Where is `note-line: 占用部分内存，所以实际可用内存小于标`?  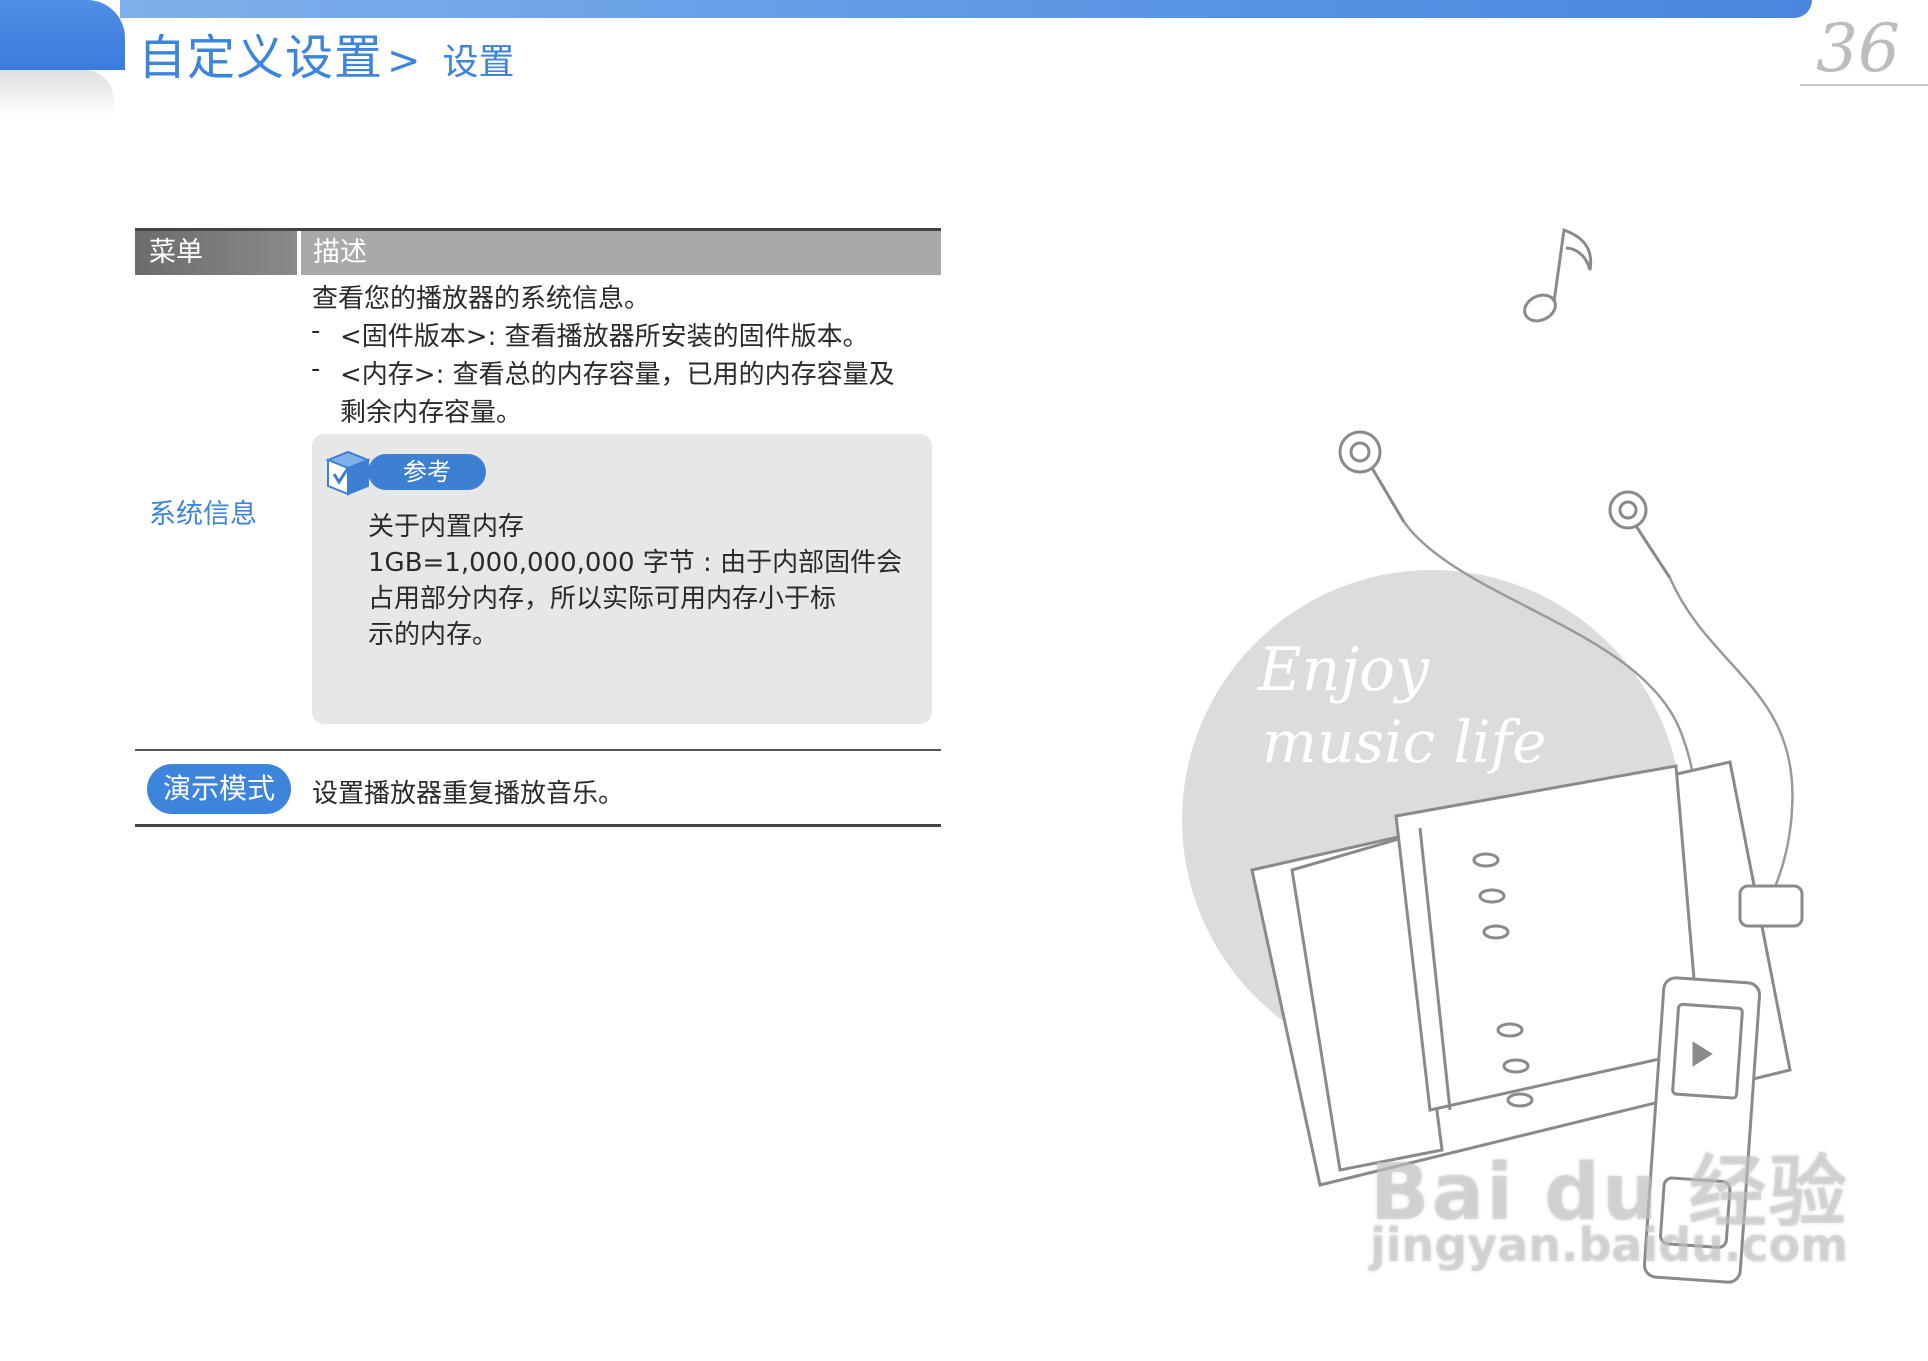
note-line: 占用部分内存，所以实际可用内存小于标 is located at coordinates (602, 599).